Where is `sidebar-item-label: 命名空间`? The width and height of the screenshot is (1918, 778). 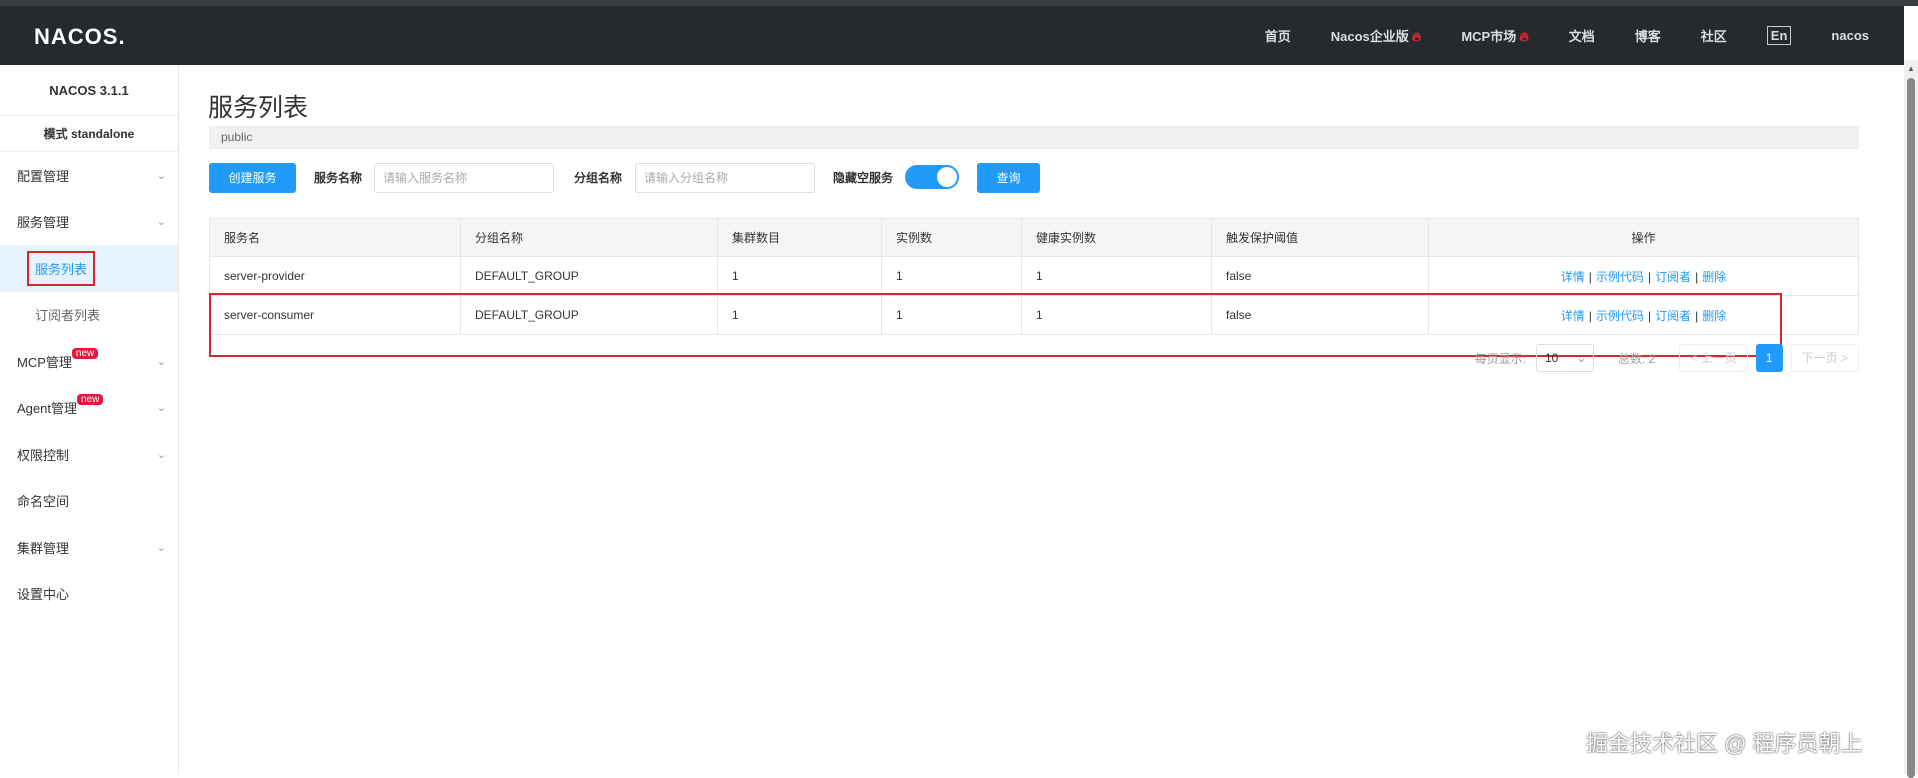
sidebar-item-label: 命名空间 is located at coordinates (43, 502).